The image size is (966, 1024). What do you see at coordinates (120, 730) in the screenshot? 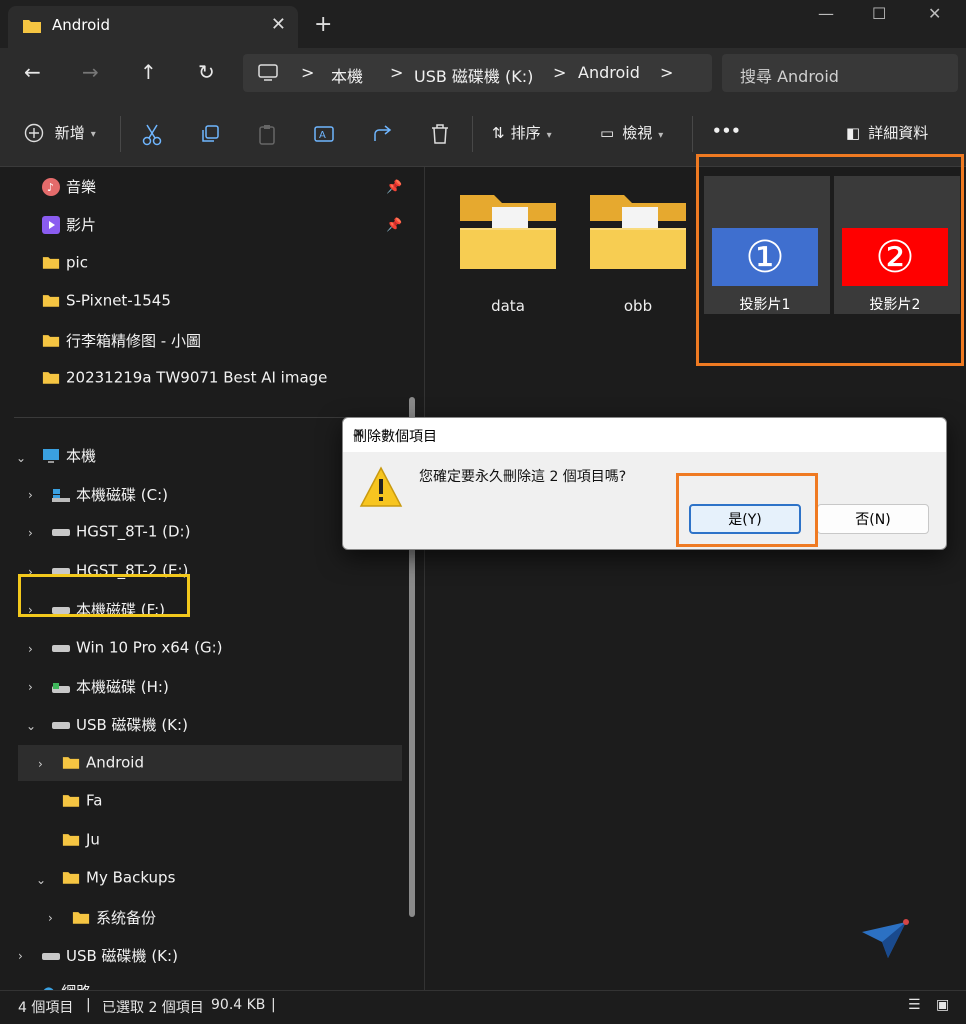
I see `sidebar-item-drive-k: USB 磁碟機 (K:)` at bounding box center [120, 730].